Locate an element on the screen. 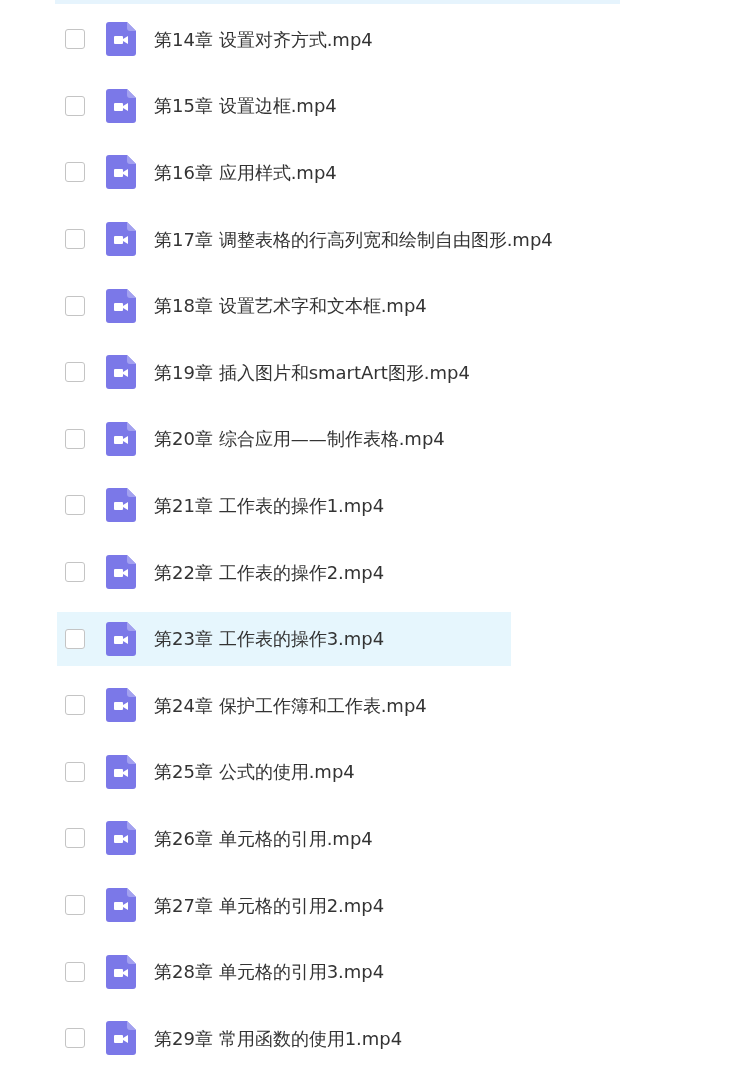  file-name: 第29章 常用函数的使用1.mp4 is located at coordinates (278, 1038).